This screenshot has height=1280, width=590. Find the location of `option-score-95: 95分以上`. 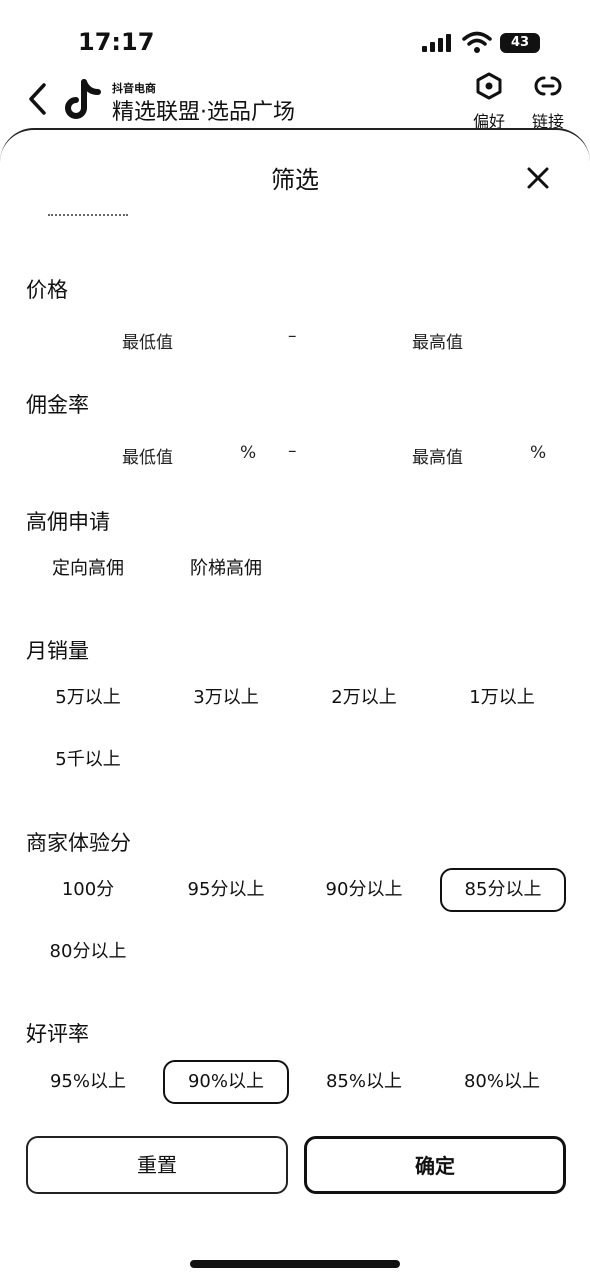

option-score-95: 95分以上 is located at coordinates (226, 890).